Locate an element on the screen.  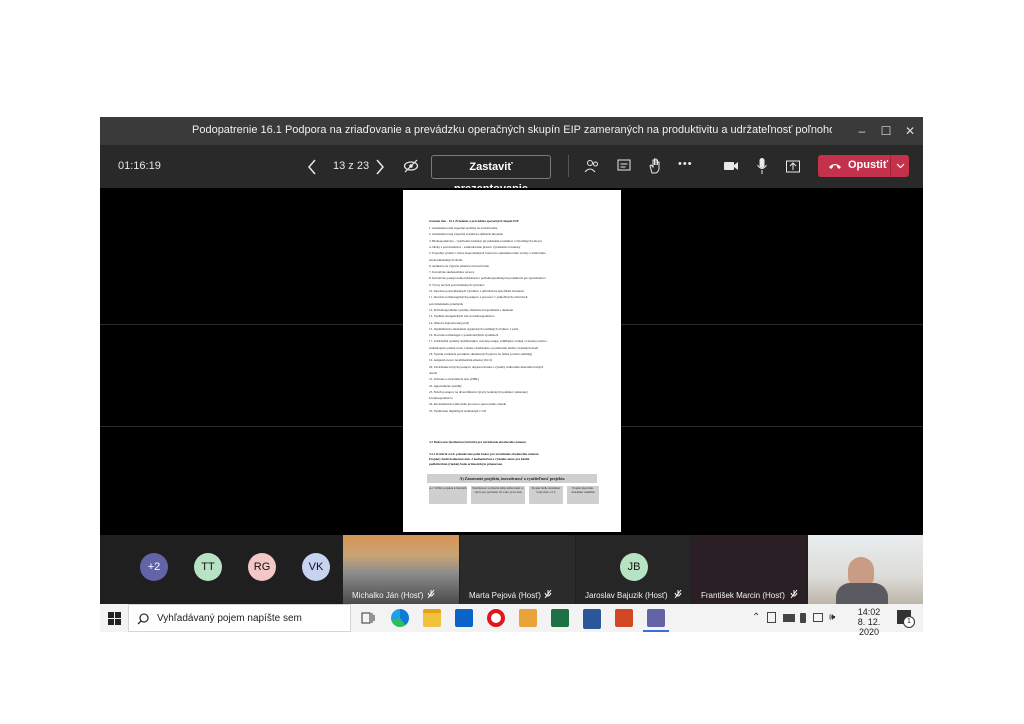
participant-name: Marta Pejová (Hosť) is located at coordinates (505, 595).